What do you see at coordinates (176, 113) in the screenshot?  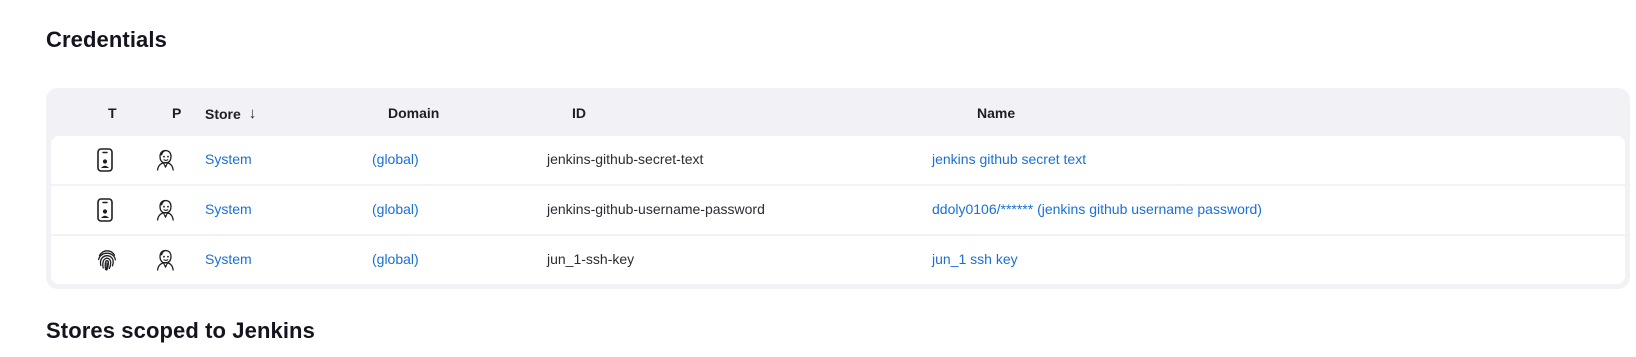 I see `header-provider: P` at bounding box center [176, 113].